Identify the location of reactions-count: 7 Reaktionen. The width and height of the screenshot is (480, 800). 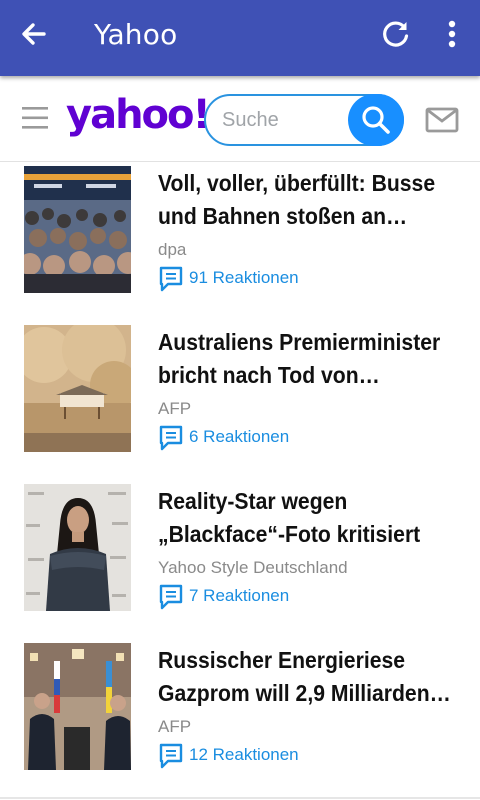
(239, 596).